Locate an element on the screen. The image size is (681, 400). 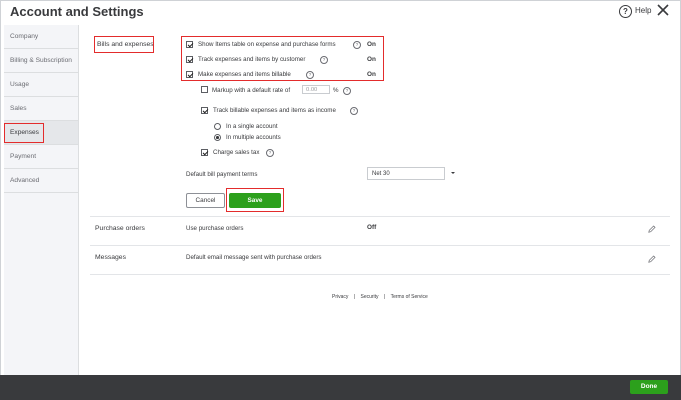
single-account-label: In a single account is located at coordinates (252, 126).